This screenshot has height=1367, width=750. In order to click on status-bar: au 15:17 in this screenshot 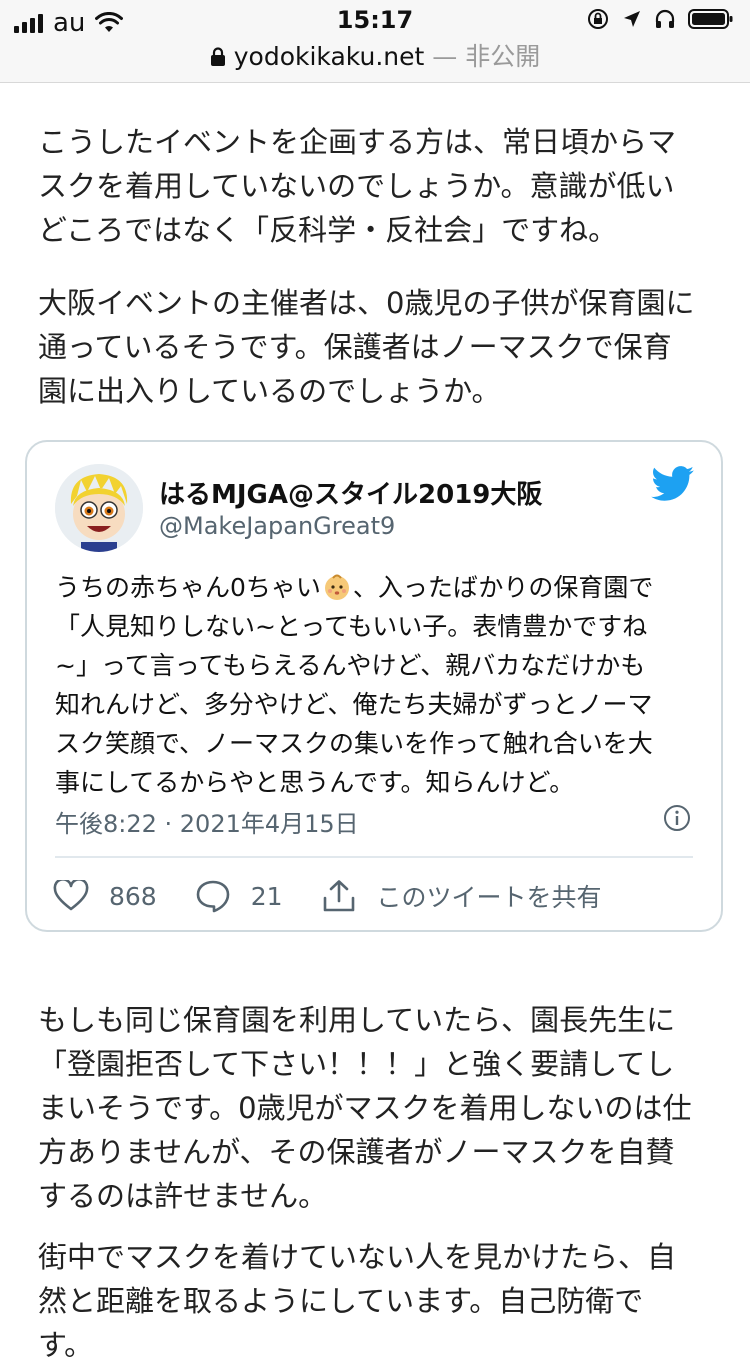, I will do `click(375, 21)`.